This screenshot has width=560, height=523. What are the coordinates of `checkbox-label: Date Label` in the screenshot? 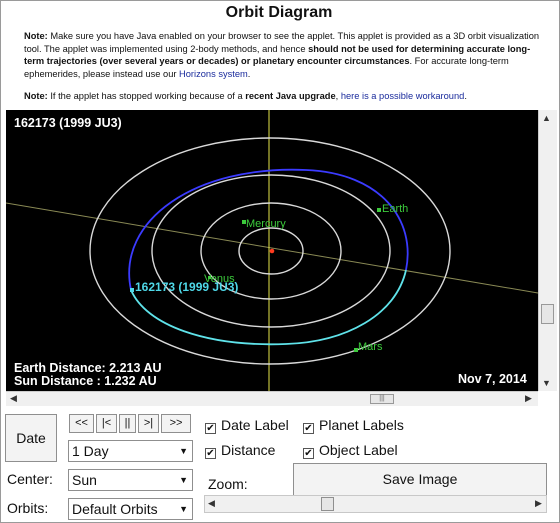 It's located at (255, 425).